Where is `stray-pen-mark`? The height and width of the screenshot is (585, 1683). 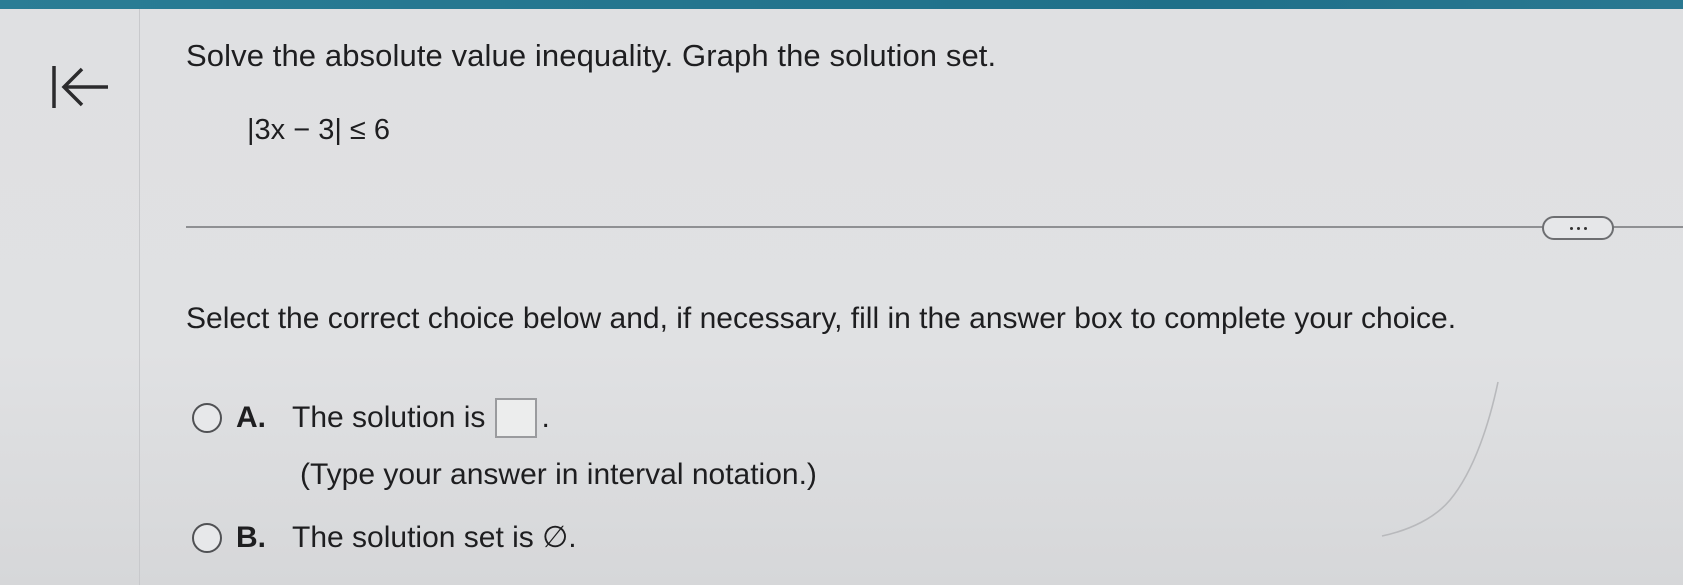
stray-pen-mark is located at coordinates (1440, 459).